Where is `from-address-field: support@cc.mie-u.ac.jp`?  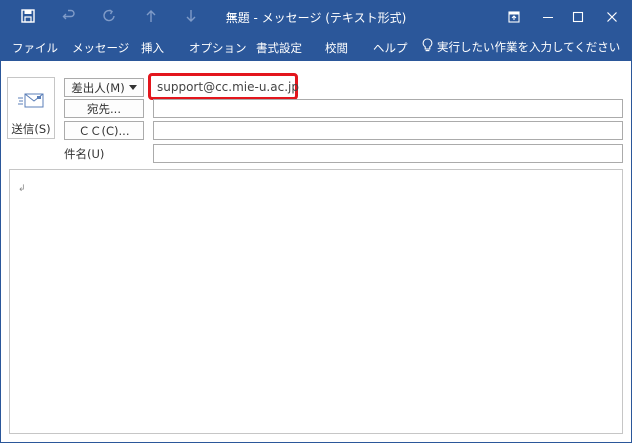
from-address-field: support@cc.mie-u.ac.jp is located at coordinates (223, 86).